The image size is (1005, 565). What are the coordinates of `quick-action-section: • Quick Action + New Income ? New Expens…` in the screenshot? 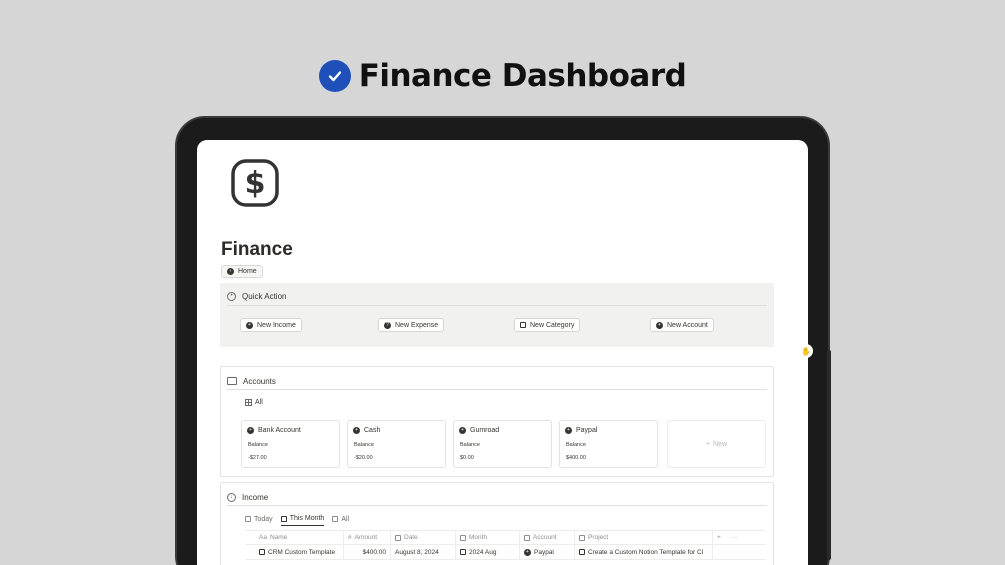 It's located at (497, 315).